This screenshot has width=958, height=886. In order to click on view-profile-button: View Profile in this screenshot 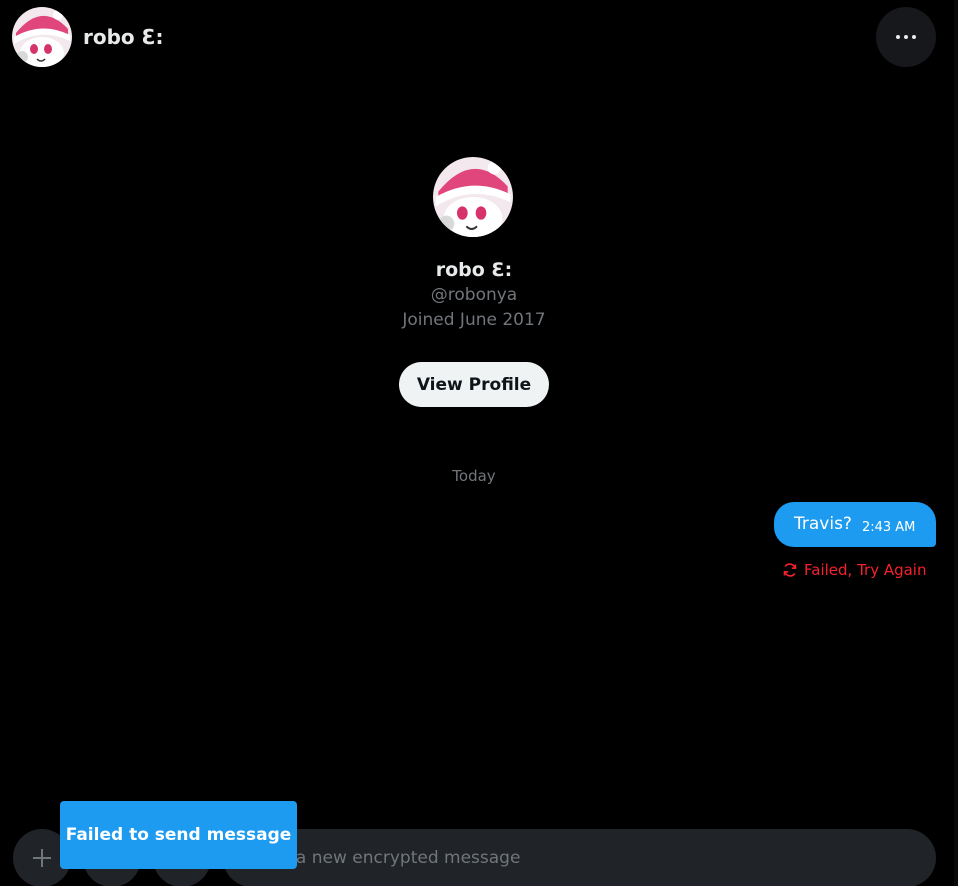, I will do `click(474, 384)`.